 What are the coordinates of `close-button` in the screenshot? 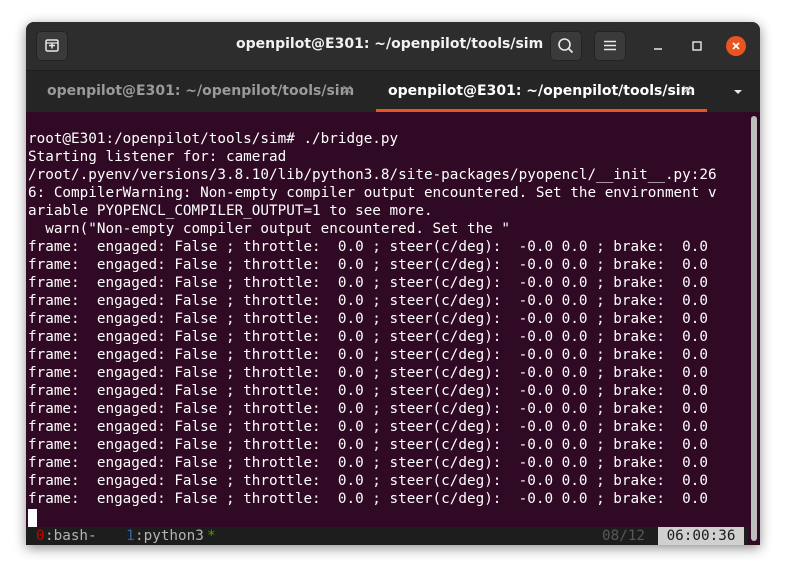 It's located at (736, 46).